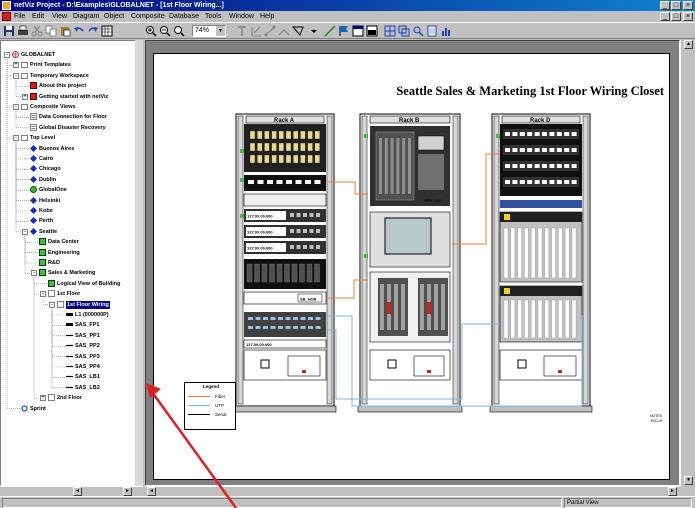 The height and width of the screenshot is (508, 695). Describe the element at coordinates (446, 31) in the screenshot. I see `chart-icon` at that location.